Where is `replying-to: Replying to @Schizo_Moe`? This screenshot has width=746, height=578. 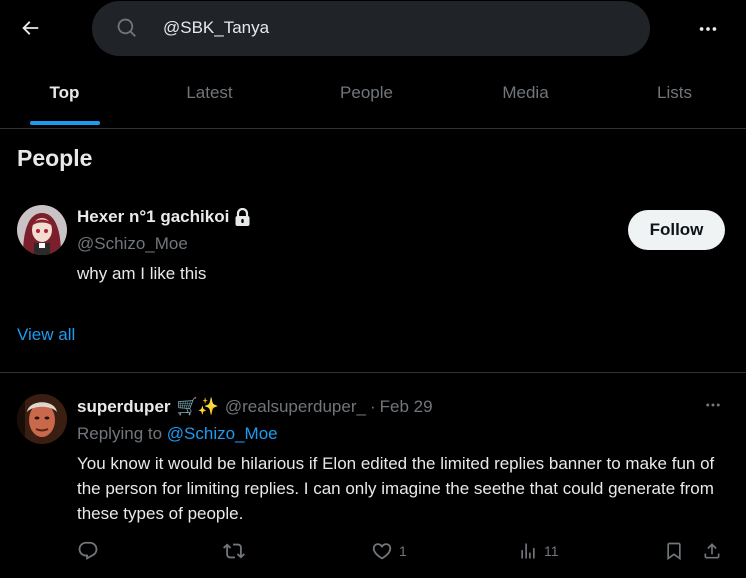
replying-to: Replying to @Schizo_Moe is located at coordinates (177, 434).